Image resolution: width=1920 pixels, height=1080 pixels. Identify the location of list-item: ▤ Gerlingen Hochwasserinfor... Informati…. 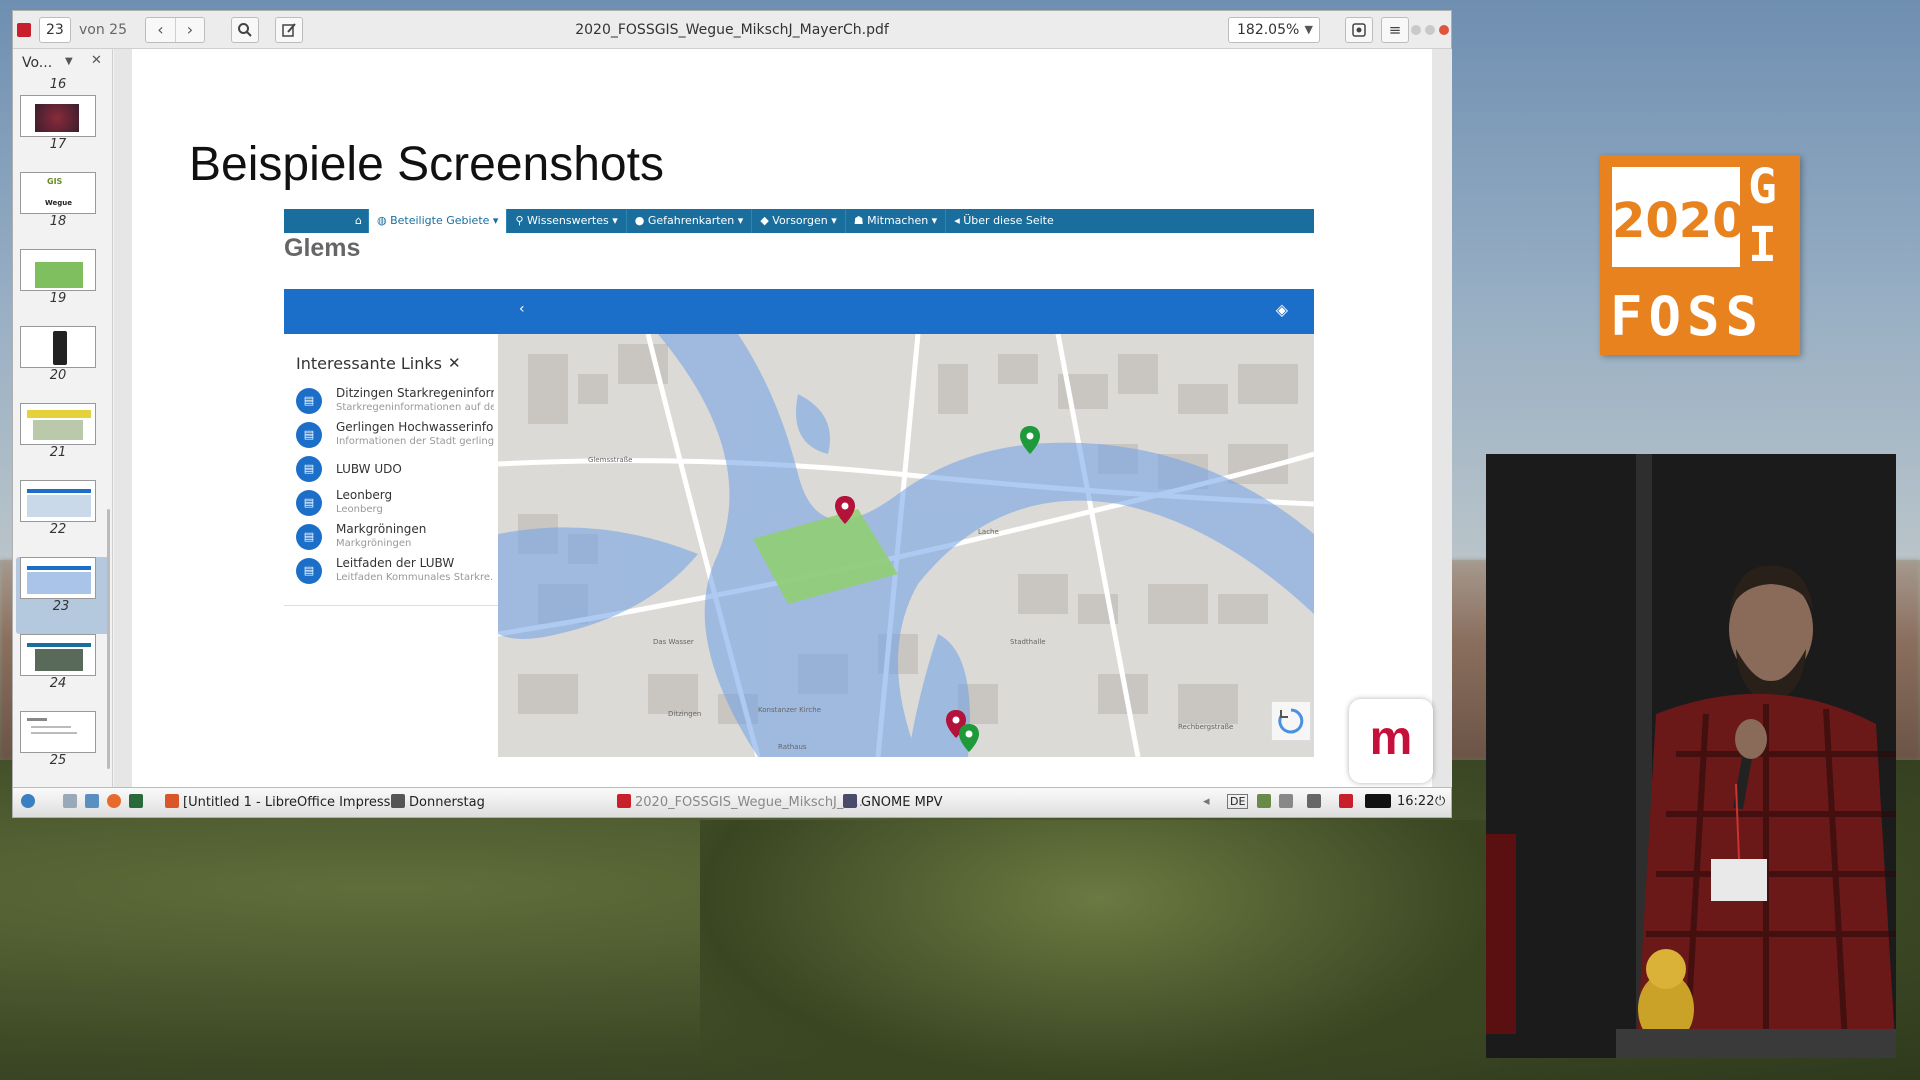
(395, 437).